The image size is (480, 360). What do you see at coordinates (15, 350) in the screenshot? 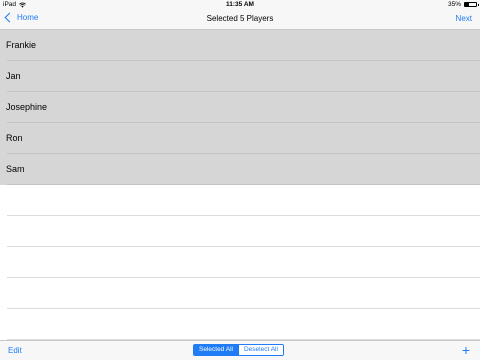
I see `edit-button: Edit` at bounding box center [15, 350].